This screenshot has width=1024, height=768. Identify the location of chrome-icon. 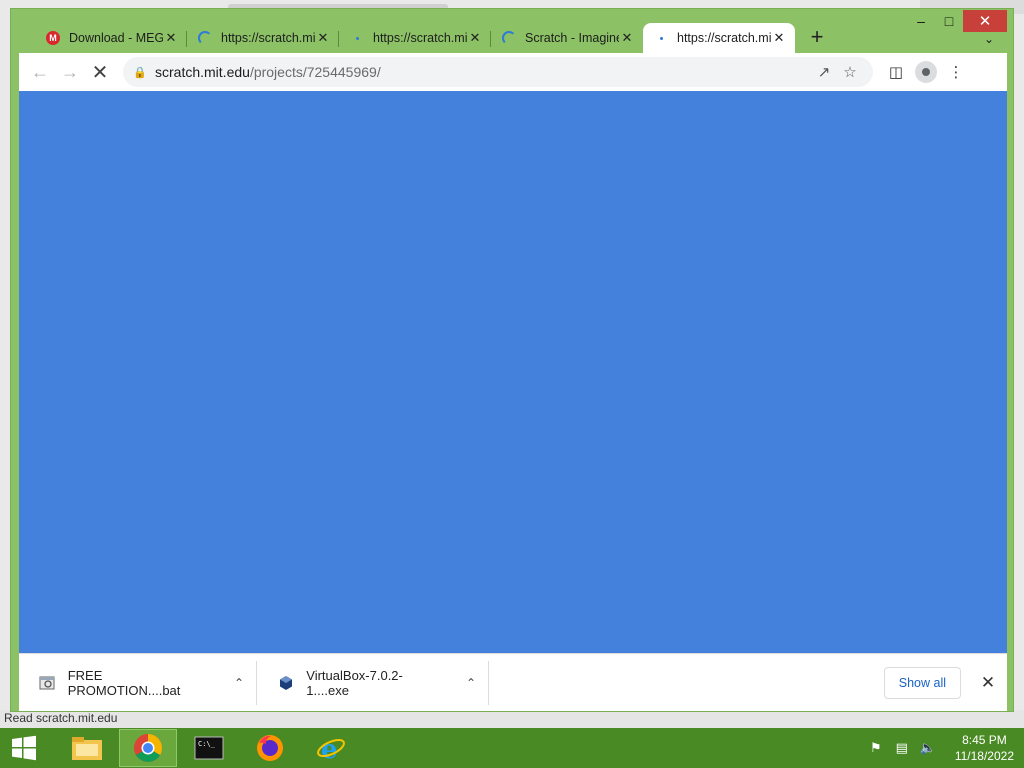
(148, 748).